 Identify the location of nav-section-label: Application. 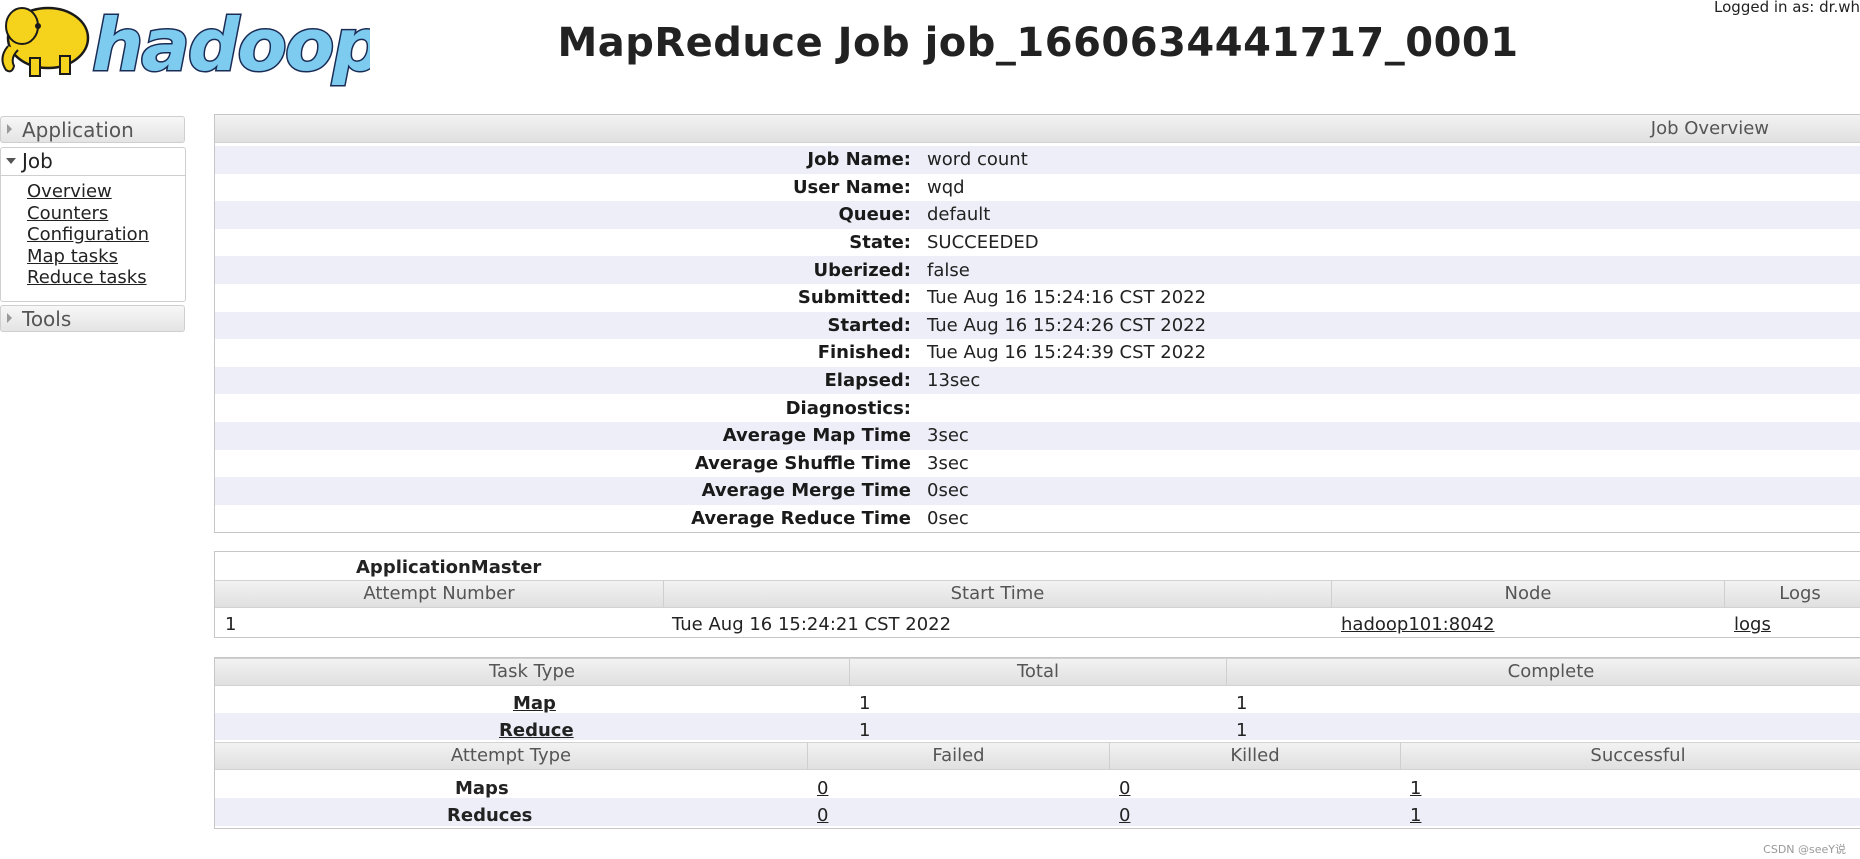
(78, 130).